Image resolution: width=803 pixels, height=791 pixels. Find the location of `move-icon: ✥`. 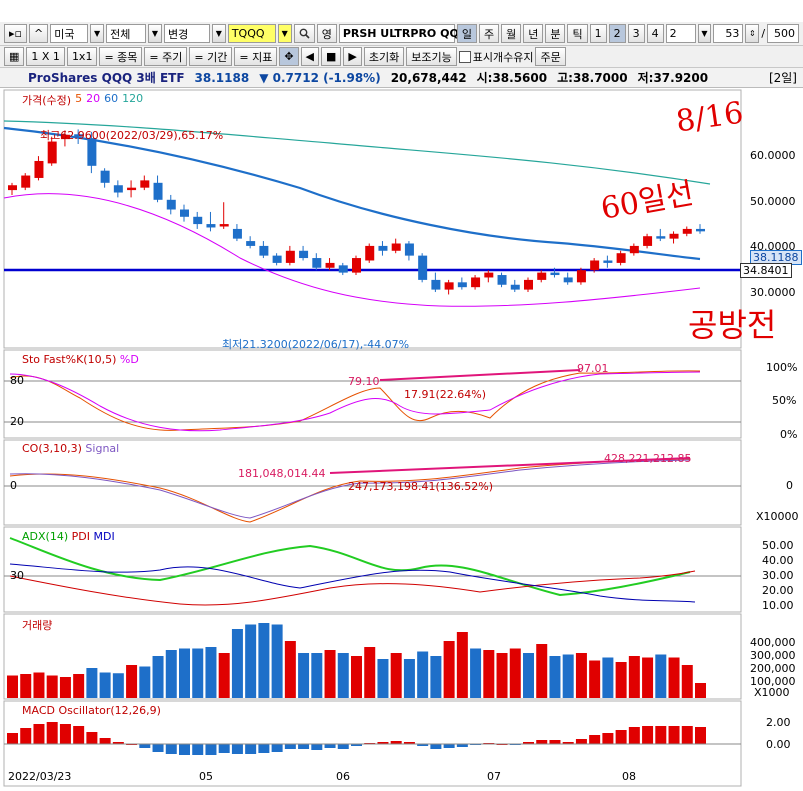

move-icon: ✥ is located at coordinates (289, 56).